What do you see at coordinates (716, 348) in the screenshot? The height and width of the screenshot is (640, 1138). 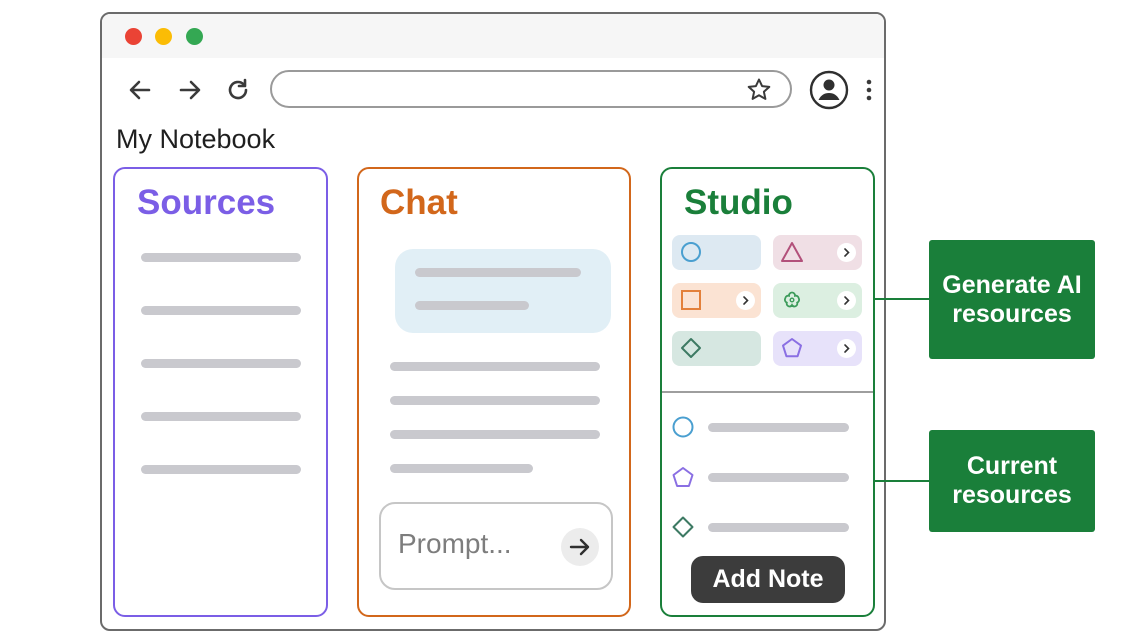 I see `studio-tile-diamond` at bounding box center [716, 348].